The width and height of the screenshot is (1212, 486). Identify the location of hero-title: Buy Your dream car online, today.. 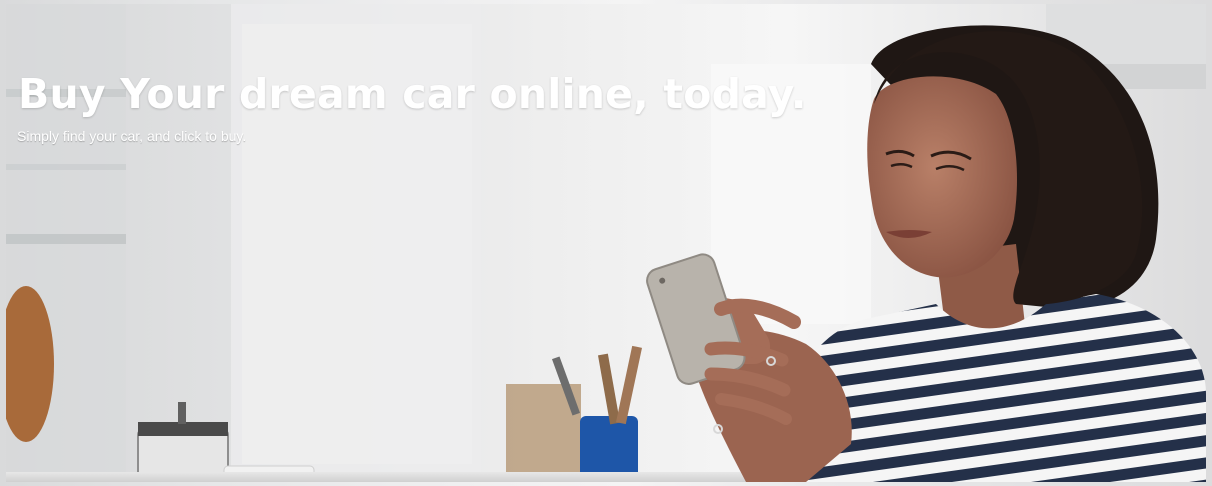
(412, 94).